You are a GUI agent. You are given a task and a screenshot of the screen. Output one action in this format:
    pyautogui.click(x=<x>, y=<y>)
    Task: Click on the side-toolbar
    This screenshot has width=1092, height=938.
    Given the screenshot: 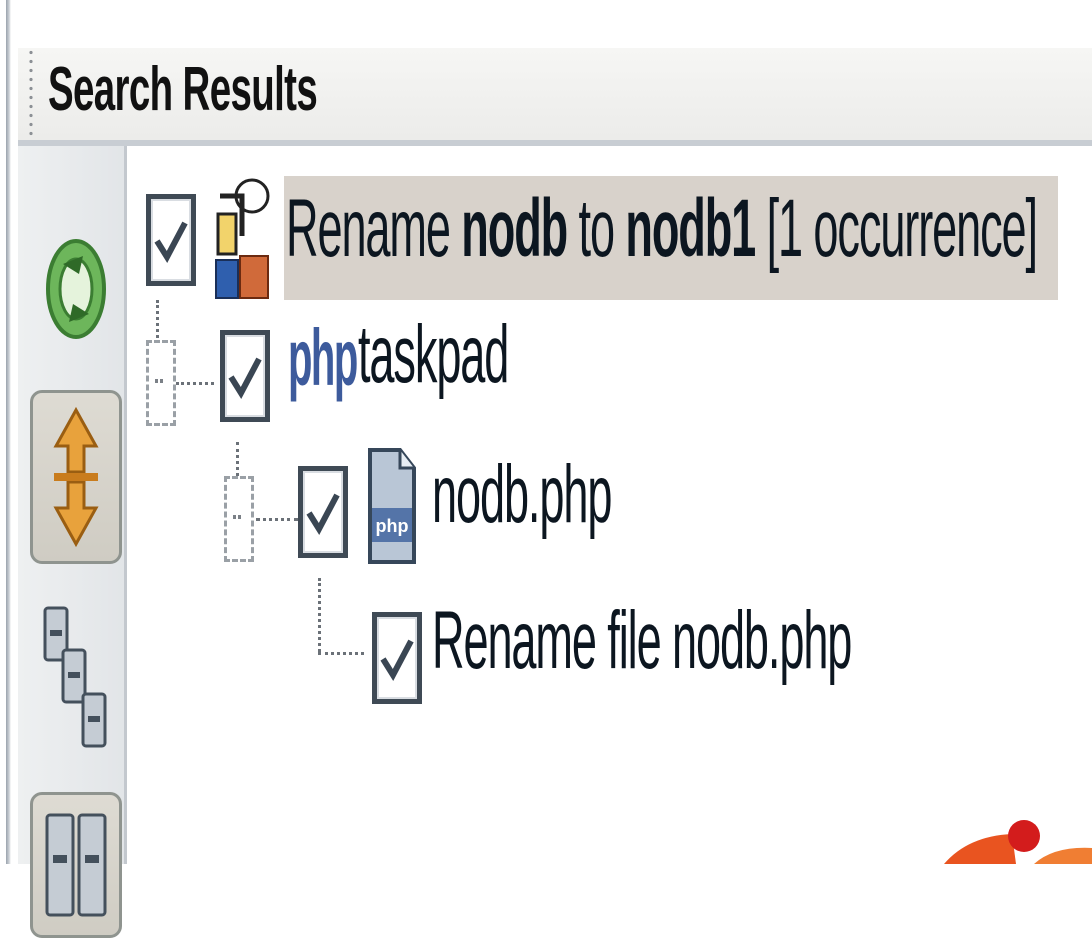 What is the action you would take?
    pyautogui.click(x=72, y=542)
    